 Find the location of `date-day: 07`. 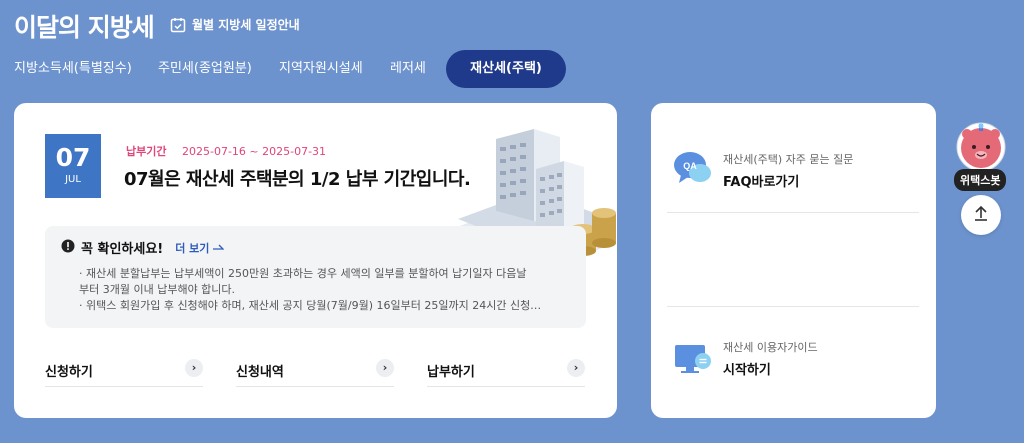

date-day: 07 is located at coordinates (73, 157).